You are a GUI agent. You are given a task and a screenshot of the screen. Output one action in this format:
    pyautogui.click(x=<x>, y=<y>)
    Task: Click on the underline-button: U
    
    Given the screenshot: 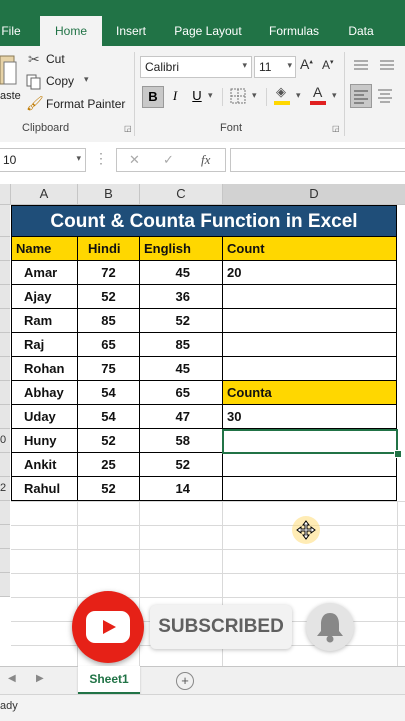 What is the action you would take?
    pyautogui.click(x=197, y=96)
    